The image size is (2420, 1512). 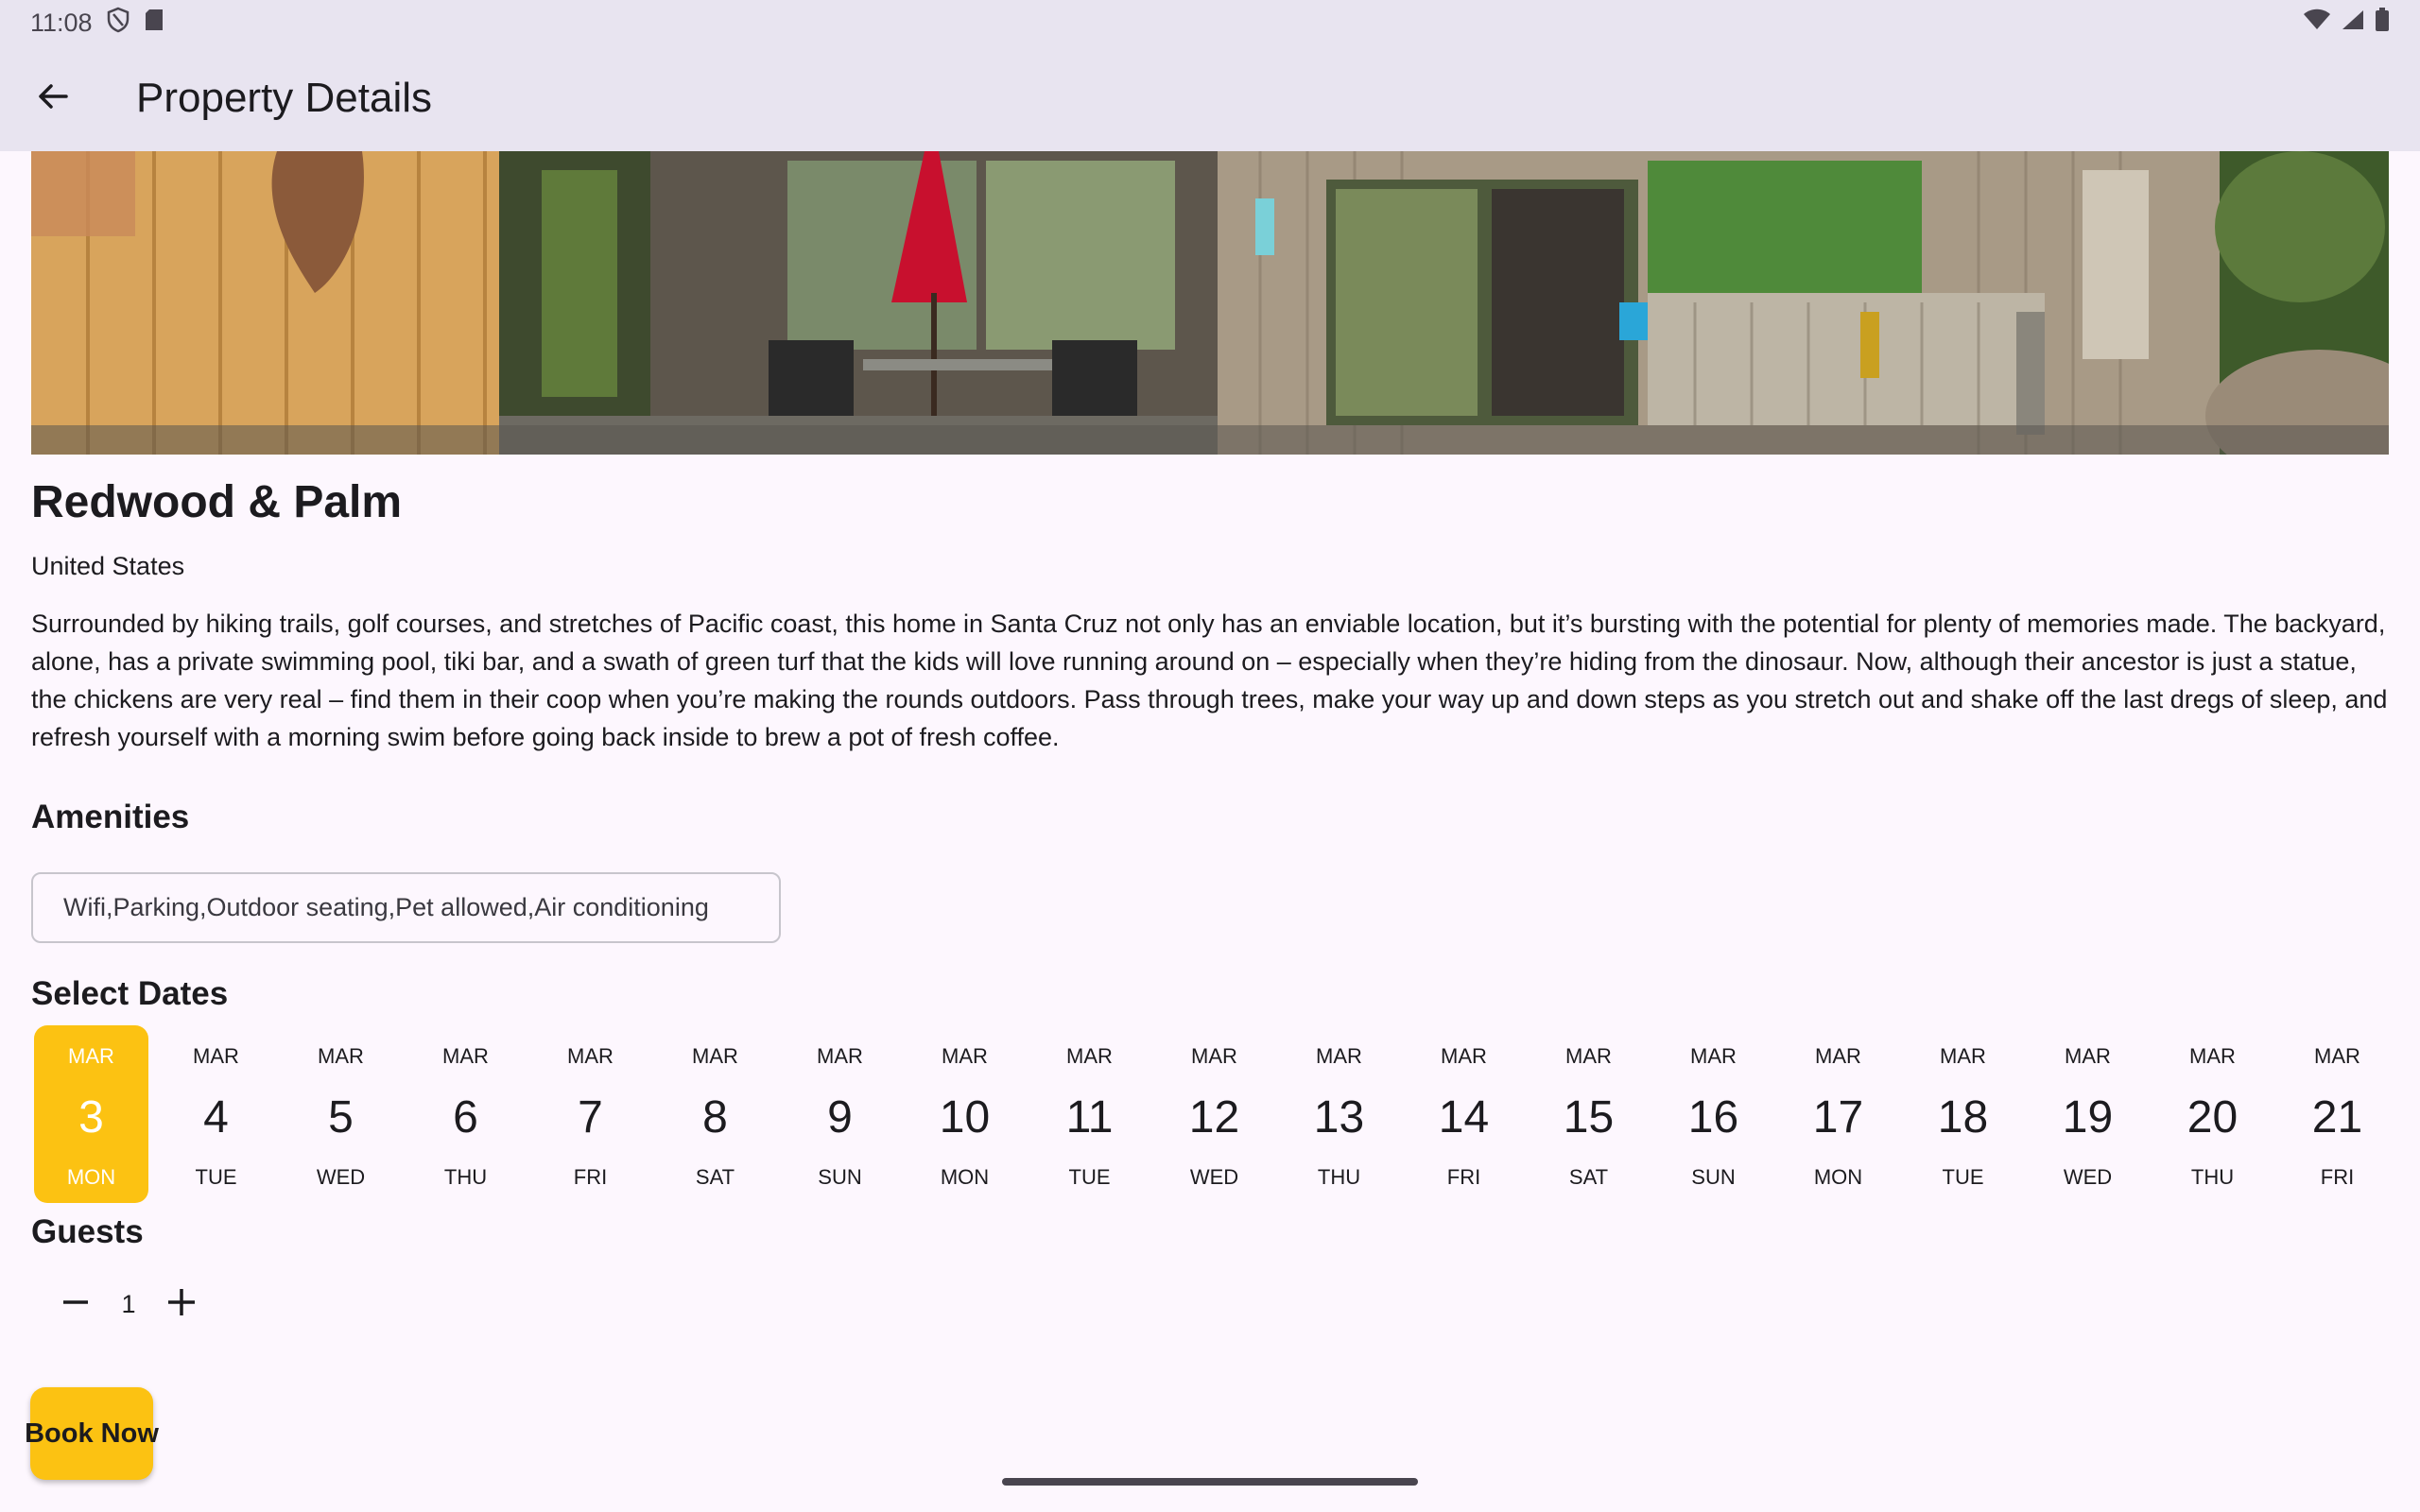 I want to click on date-day: 20, so click(x=2212, y=1117).